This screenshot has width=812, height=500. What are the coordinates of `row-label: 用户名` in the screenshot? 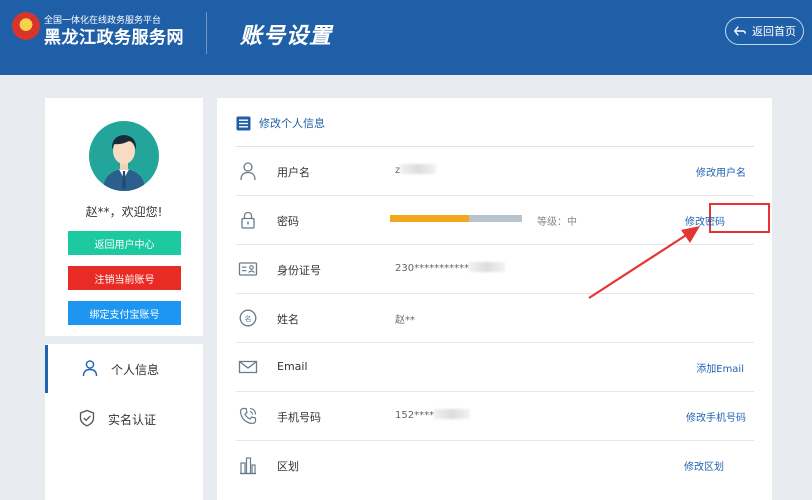 It's located at (293, 172).